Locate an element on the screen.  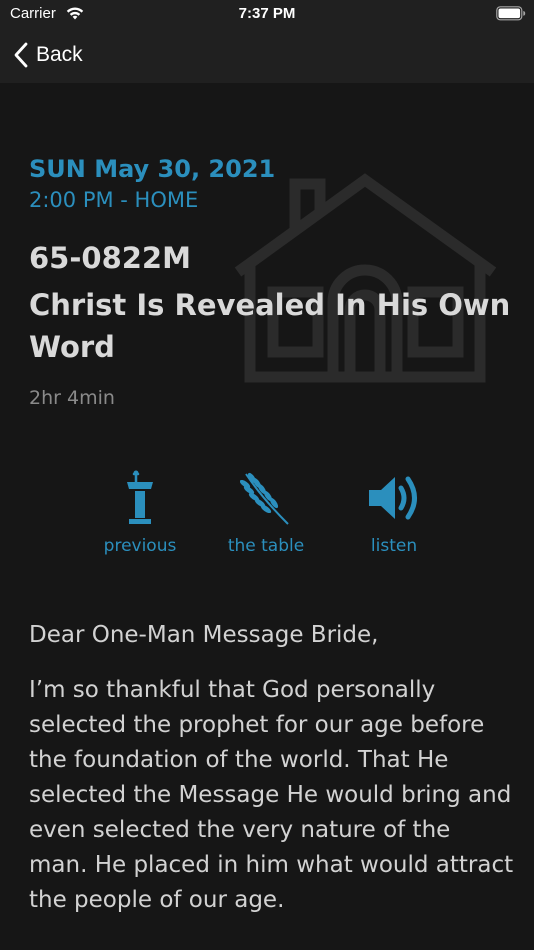
sermon-title: Christ Is Revealed In His Own Word is located at coordinates (270, 326).